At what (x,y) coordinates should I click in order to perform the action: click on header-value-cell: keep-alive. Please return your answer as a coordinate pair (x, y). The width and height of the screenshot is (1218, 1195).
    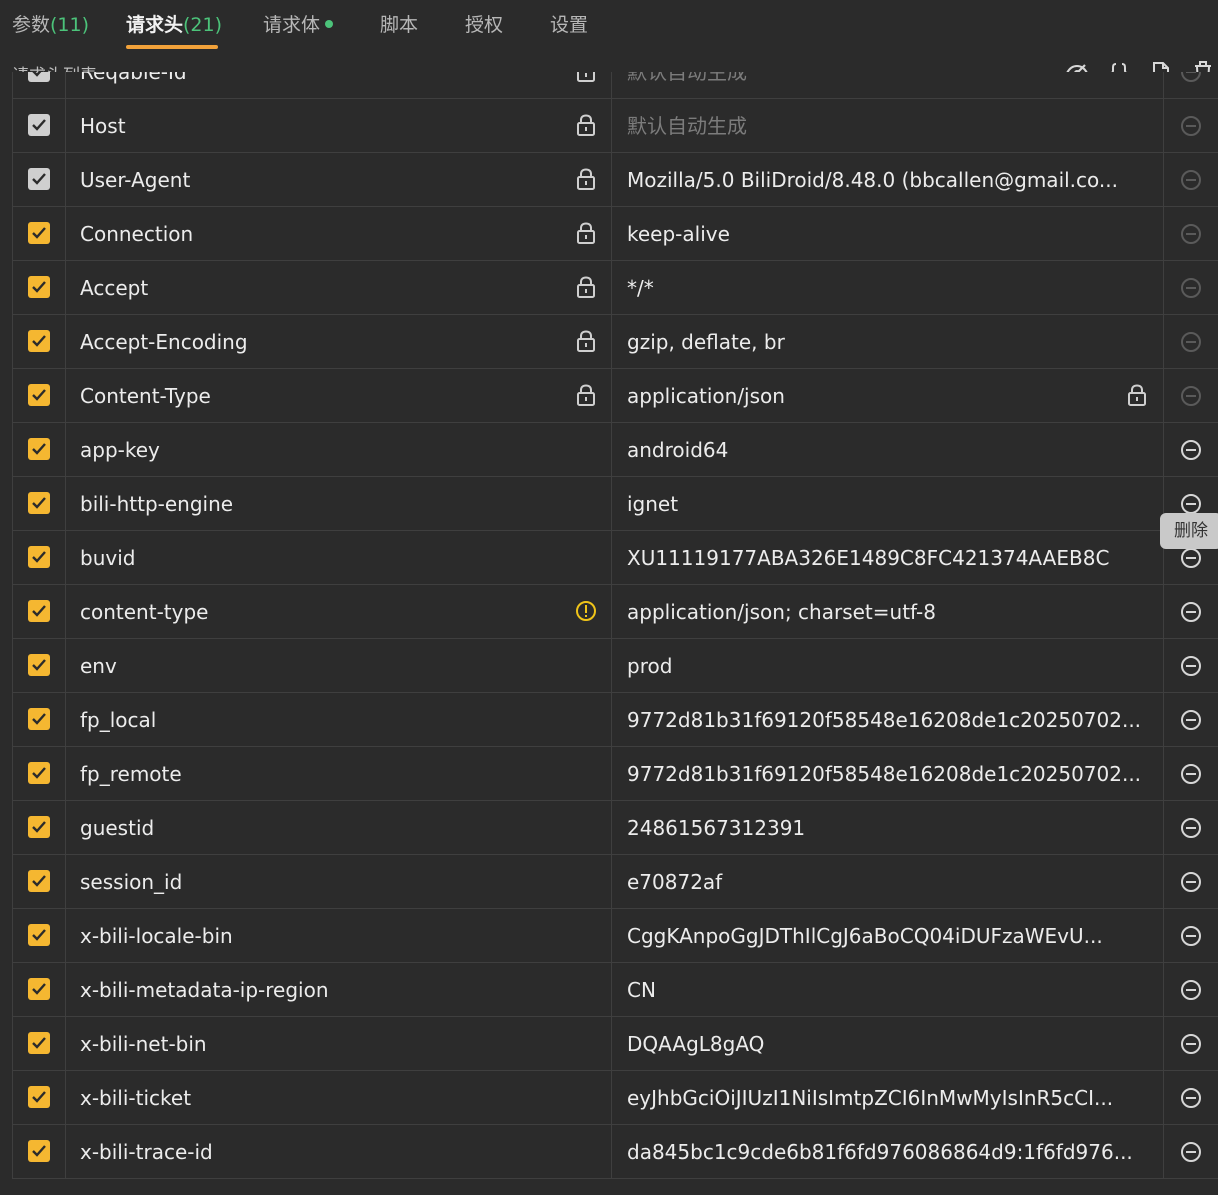
    Looking at the image, I should click on (888, 233).